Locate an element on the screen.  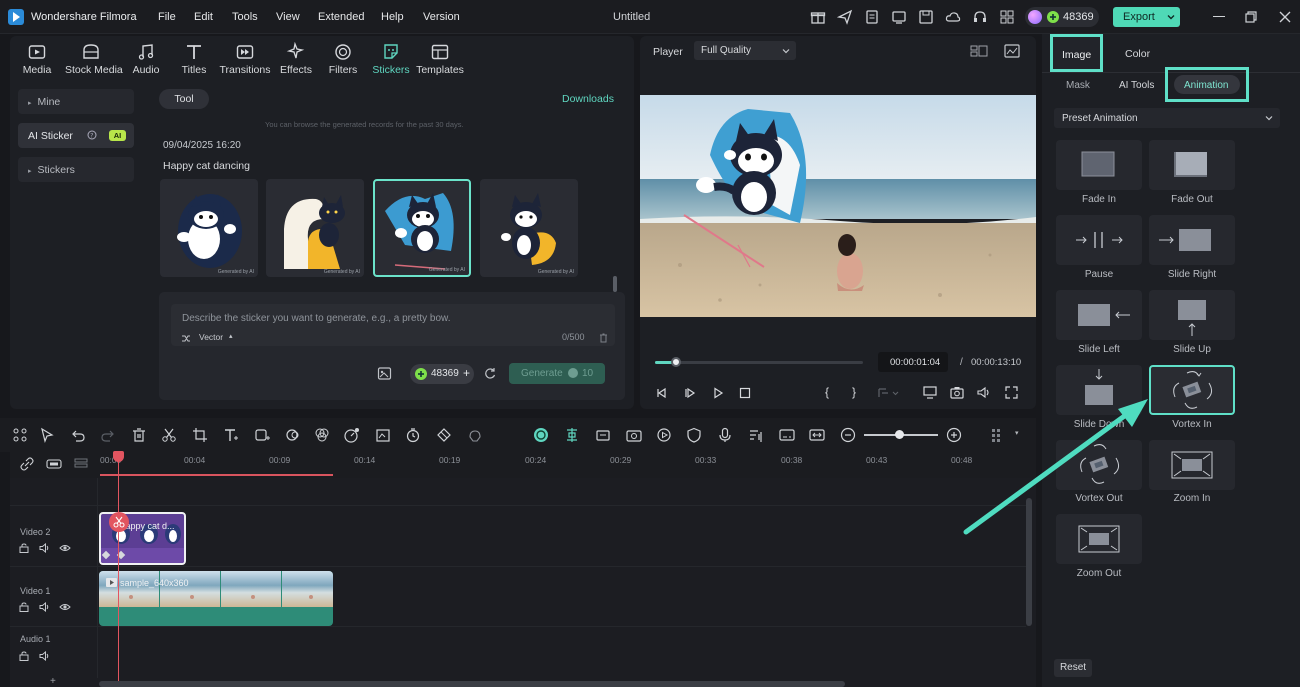
anim-slide-left is located at coordinates (1099, 315).